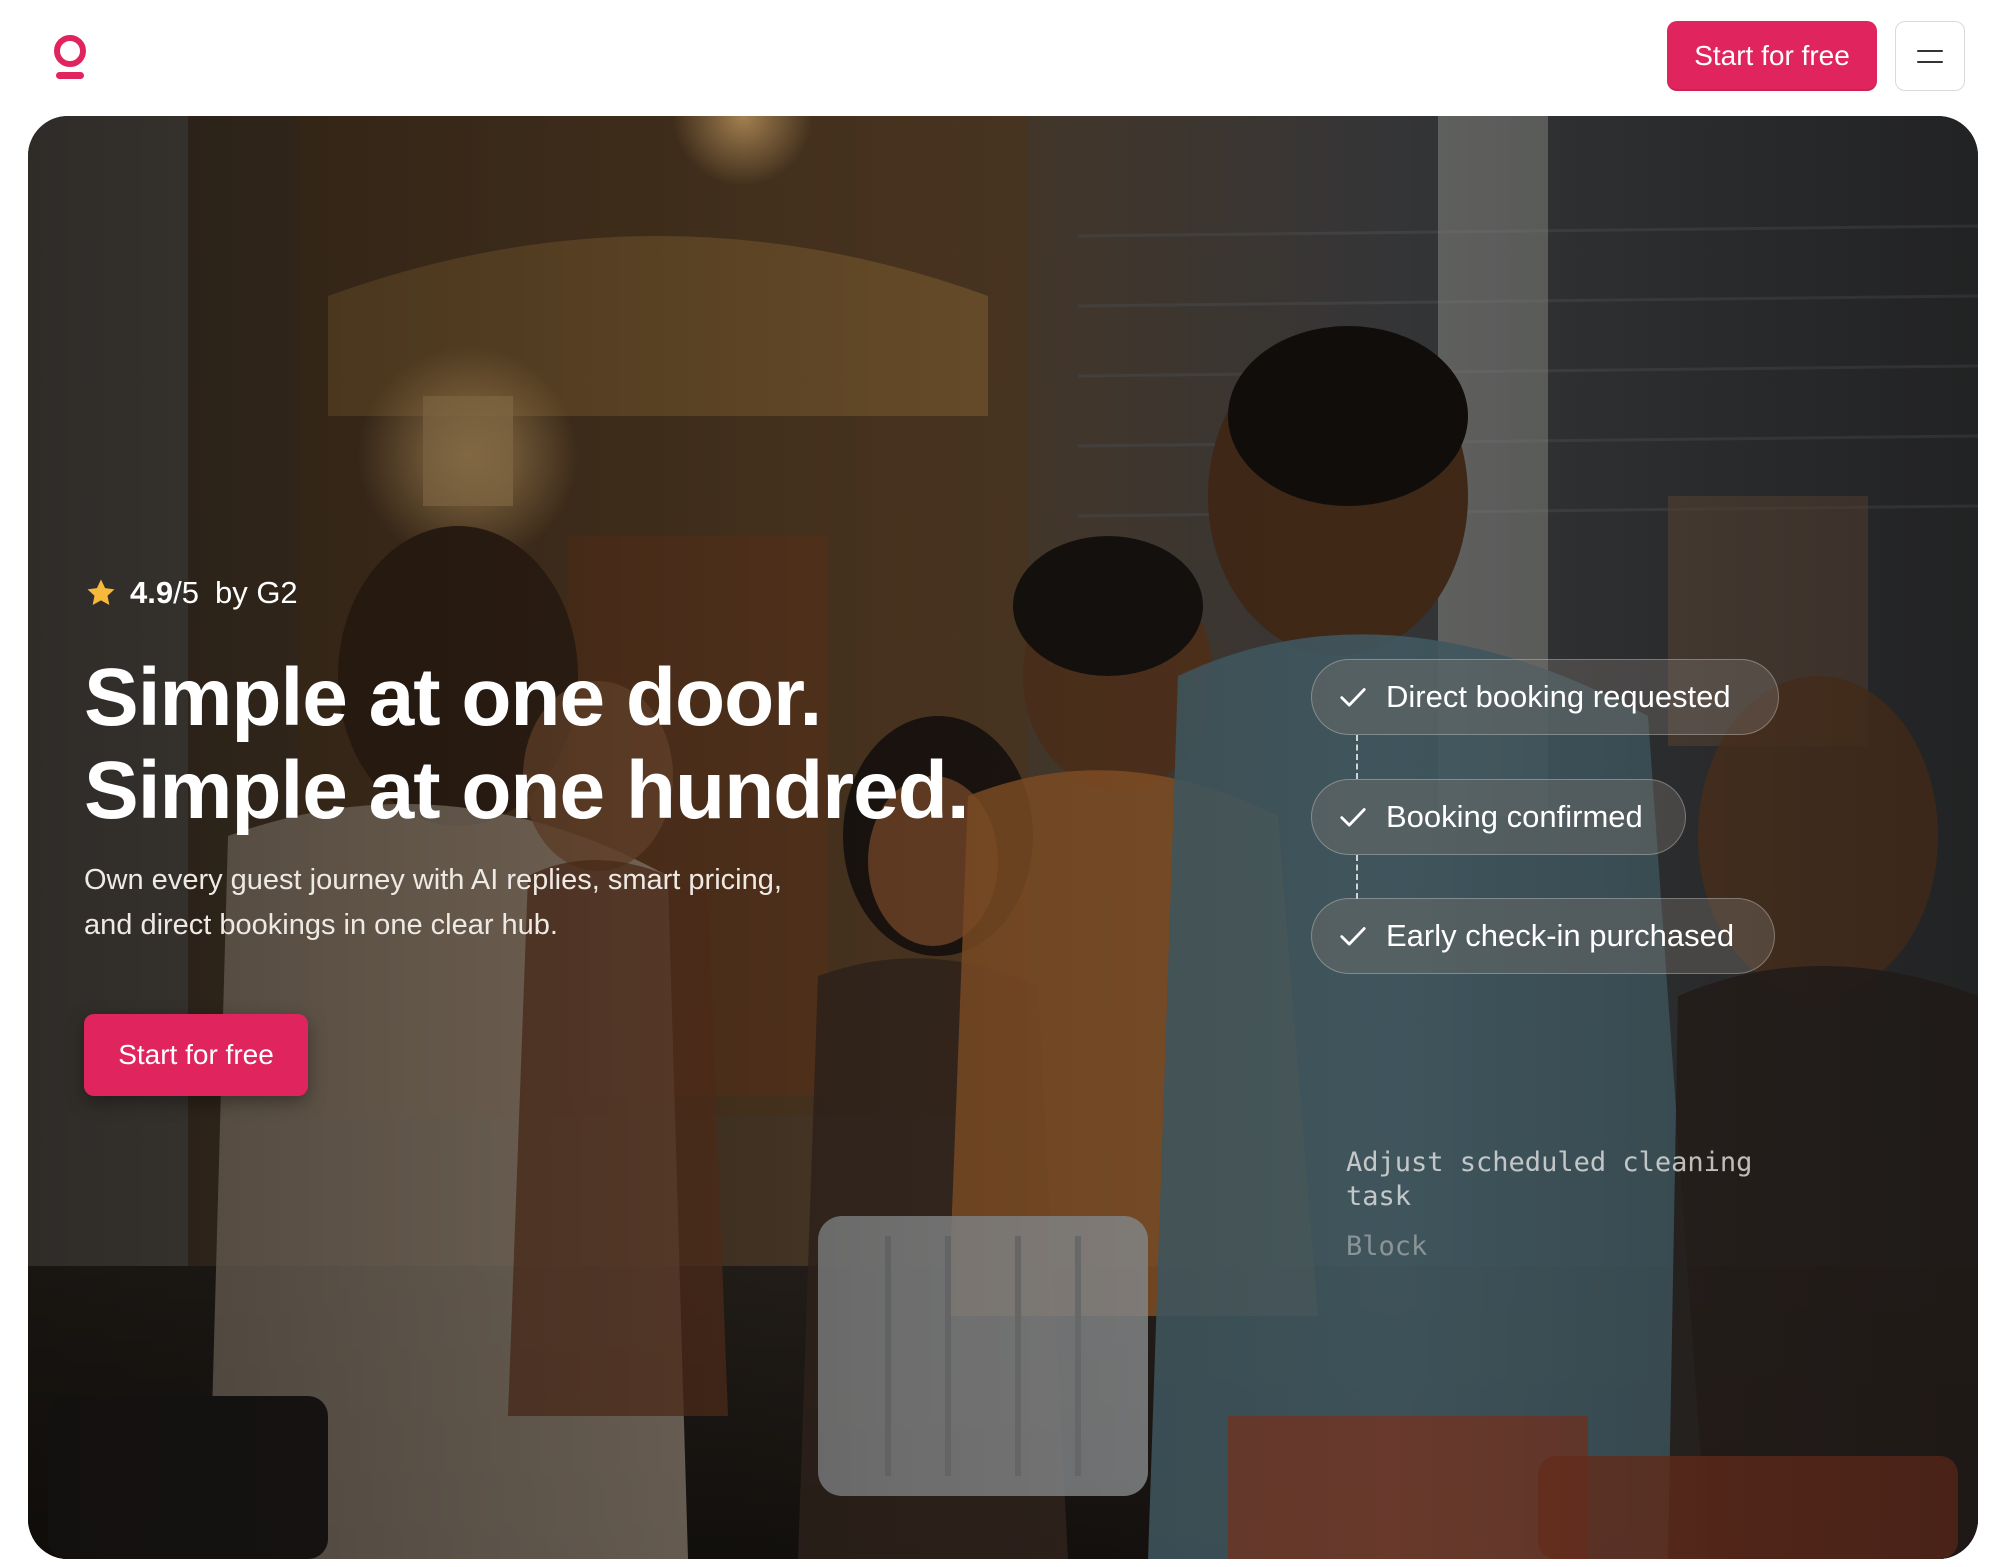  Describe the element at coordinates (527, 790) in the screenshot. I see `headline-line-2: Simple at one hundred.` at that location.